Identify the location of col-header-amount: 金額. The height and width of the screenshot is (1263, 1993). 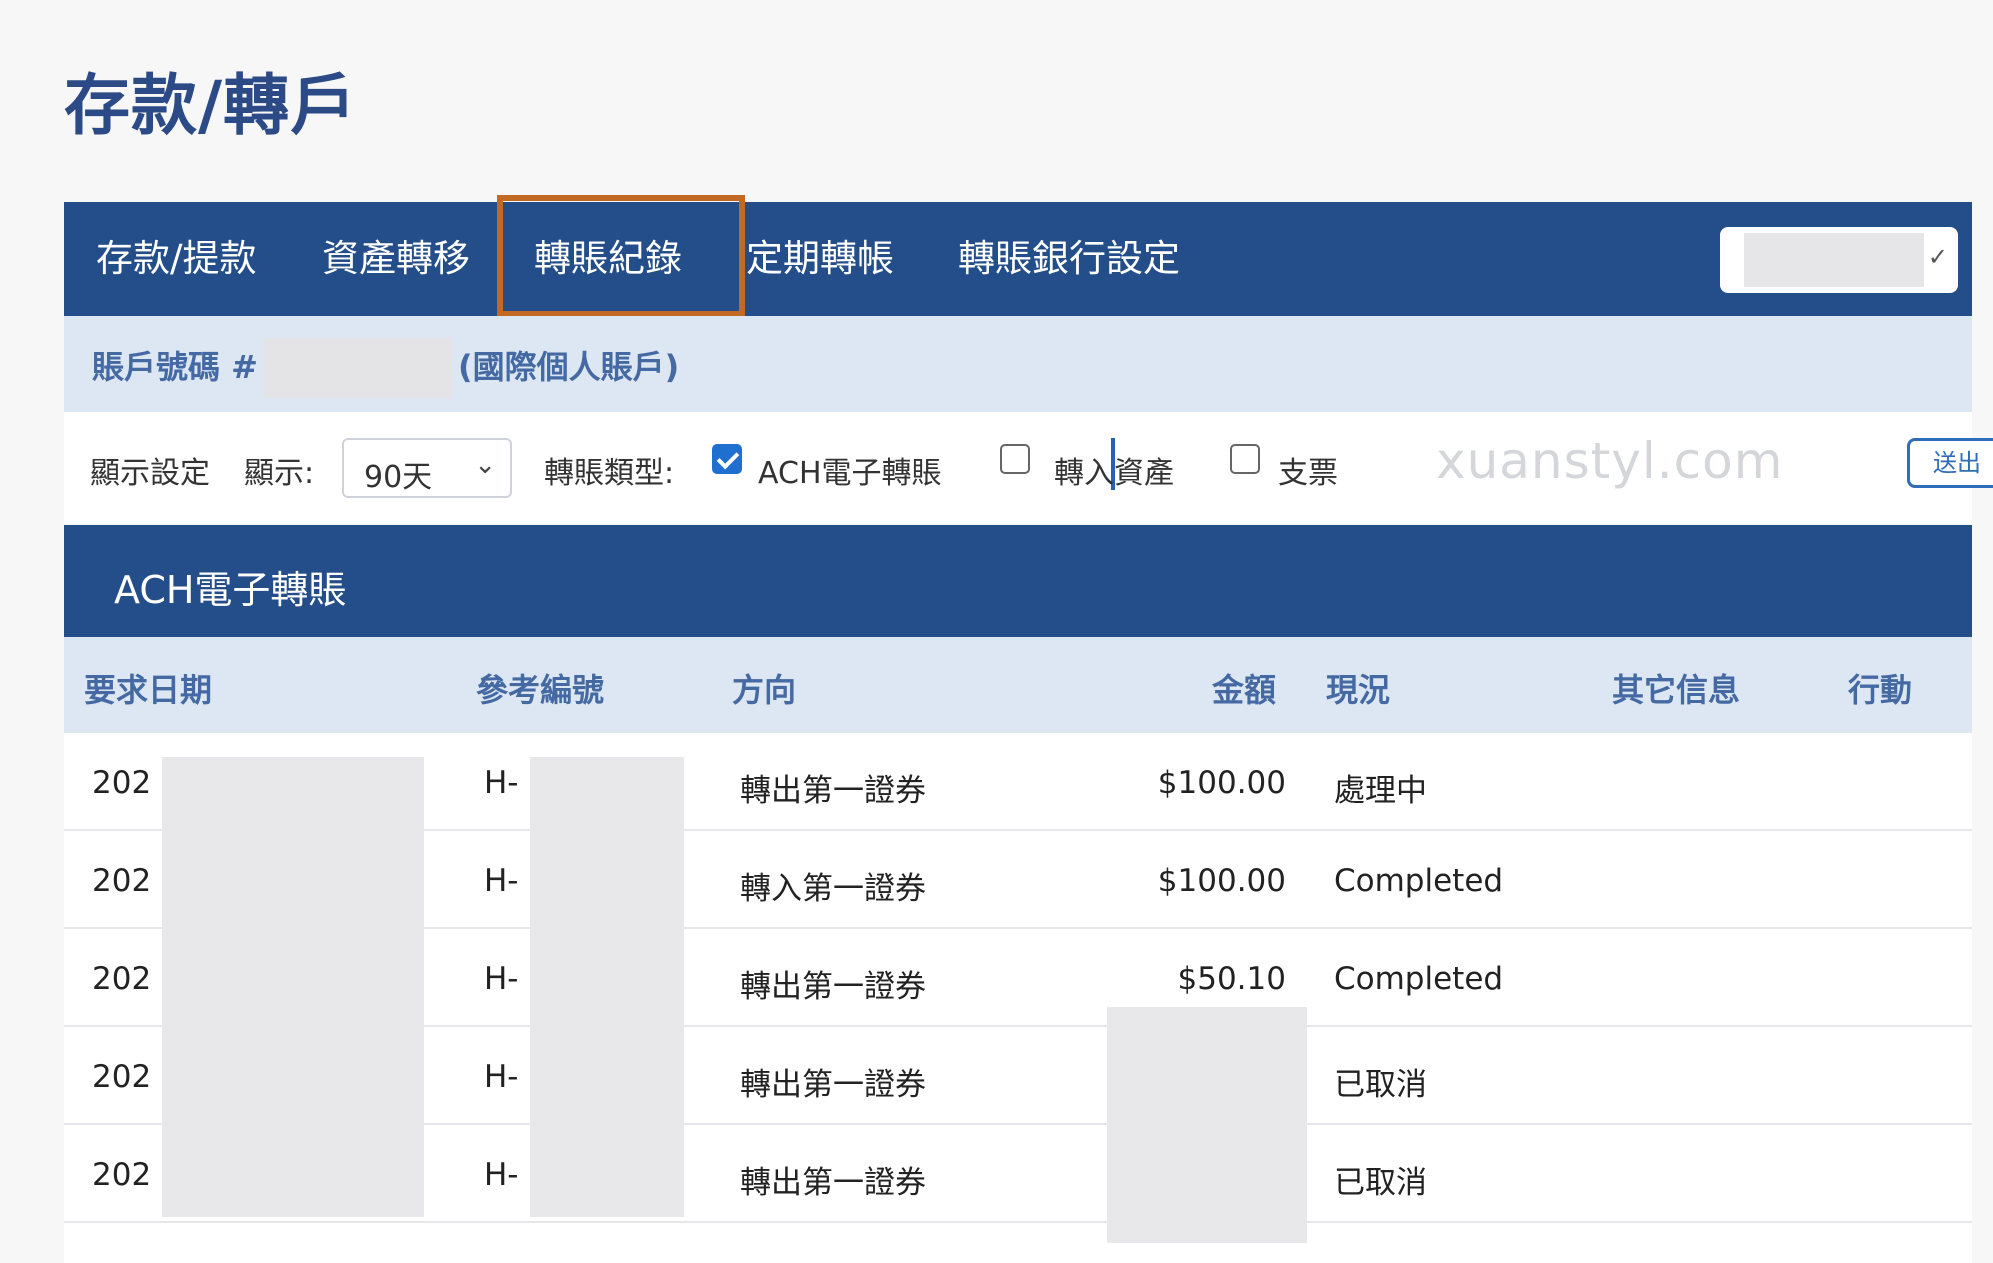
(1244, 688).